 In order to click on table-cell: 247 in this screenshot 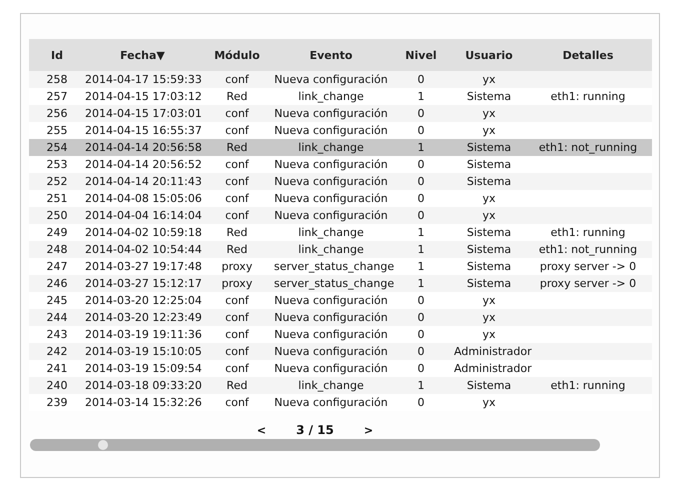, I will do `click(57, 266)`.